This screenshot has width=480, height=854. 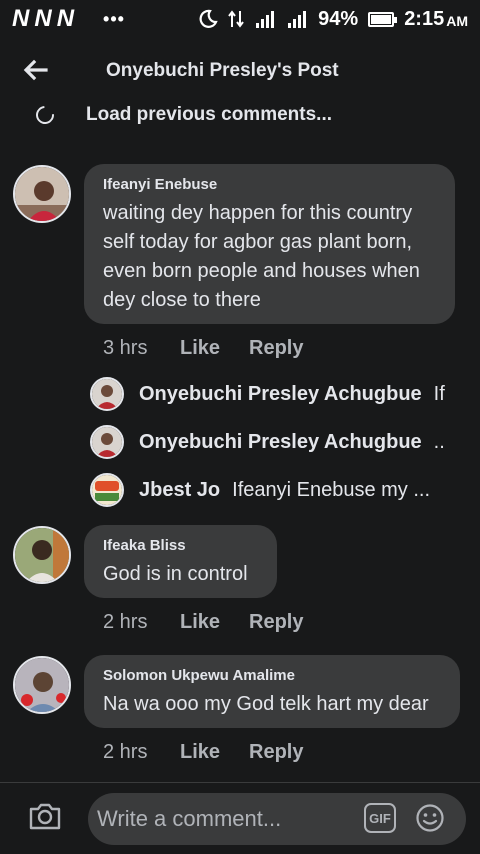 What do you see at coordinates (114, 18) in the screenshot?
I see `more-notifications-icon: •••` at bounding box center [114, 18].